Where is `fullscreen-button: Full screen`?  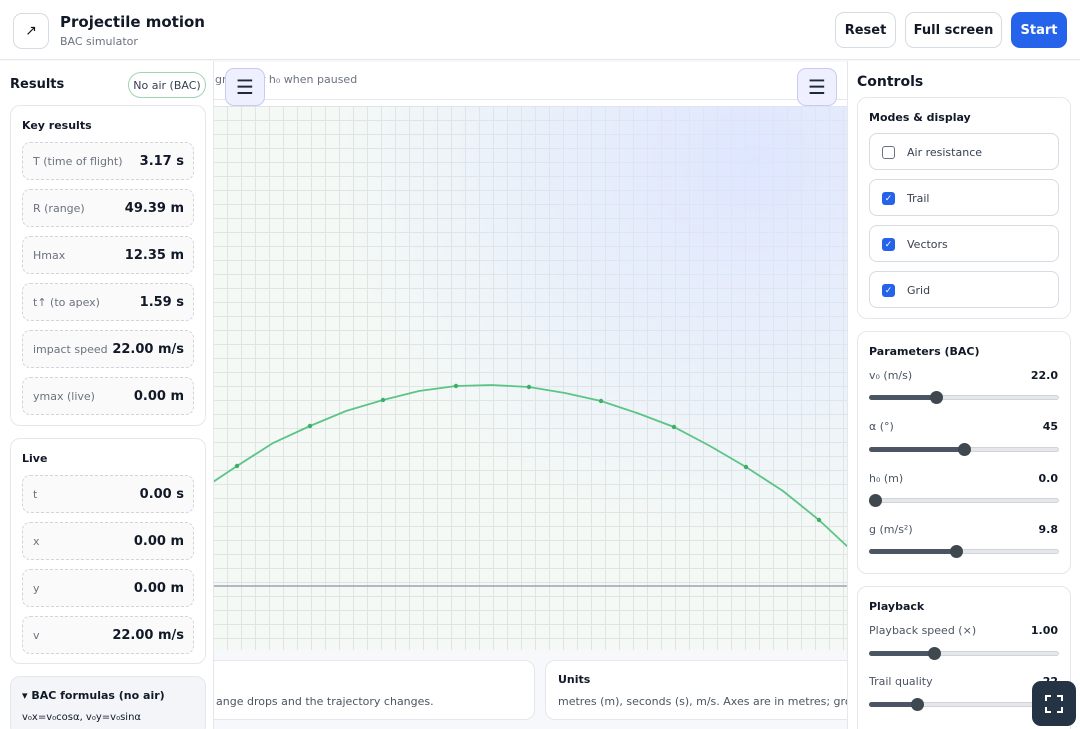 fullscreen-button: Full screen is located at coordinates (953, 30).